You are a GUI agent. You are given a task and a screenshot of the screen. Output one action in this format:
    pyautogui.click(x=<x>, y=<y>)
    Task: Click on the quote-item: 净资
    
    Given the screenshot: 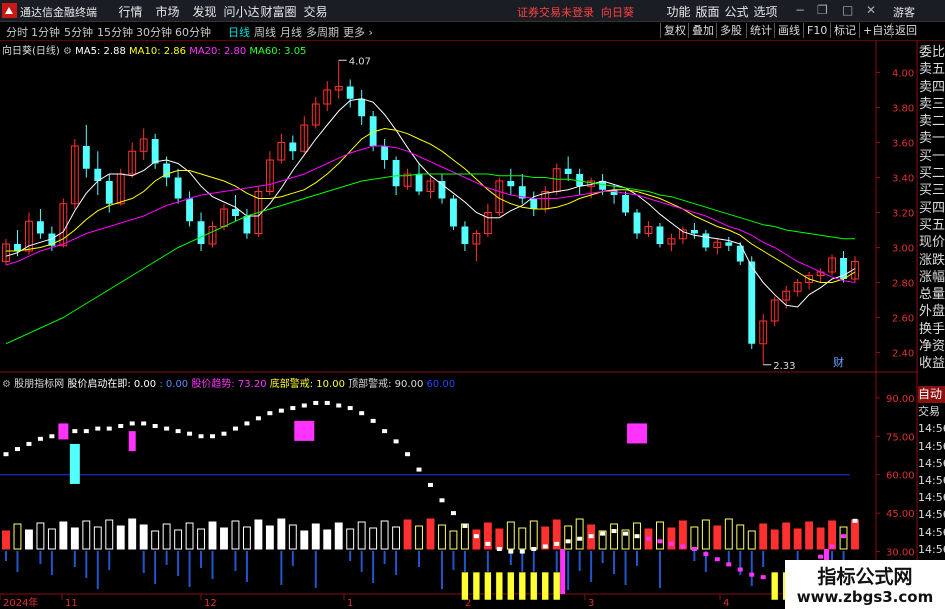 What is the action you would take?
    pyautogui.click(x=932, y=347)
    